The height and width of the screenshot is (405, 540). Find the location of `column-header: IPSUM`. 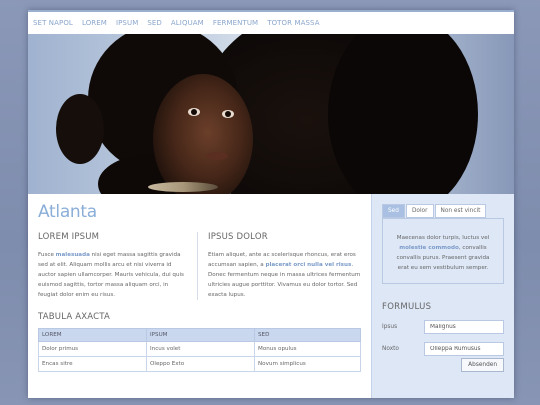

column-header: IPSUM is located at coordinates (200, 335).